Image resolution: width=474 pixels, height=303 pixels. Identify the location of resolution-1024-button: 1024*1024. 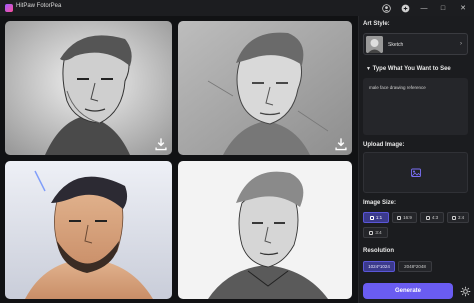
(379, 266).